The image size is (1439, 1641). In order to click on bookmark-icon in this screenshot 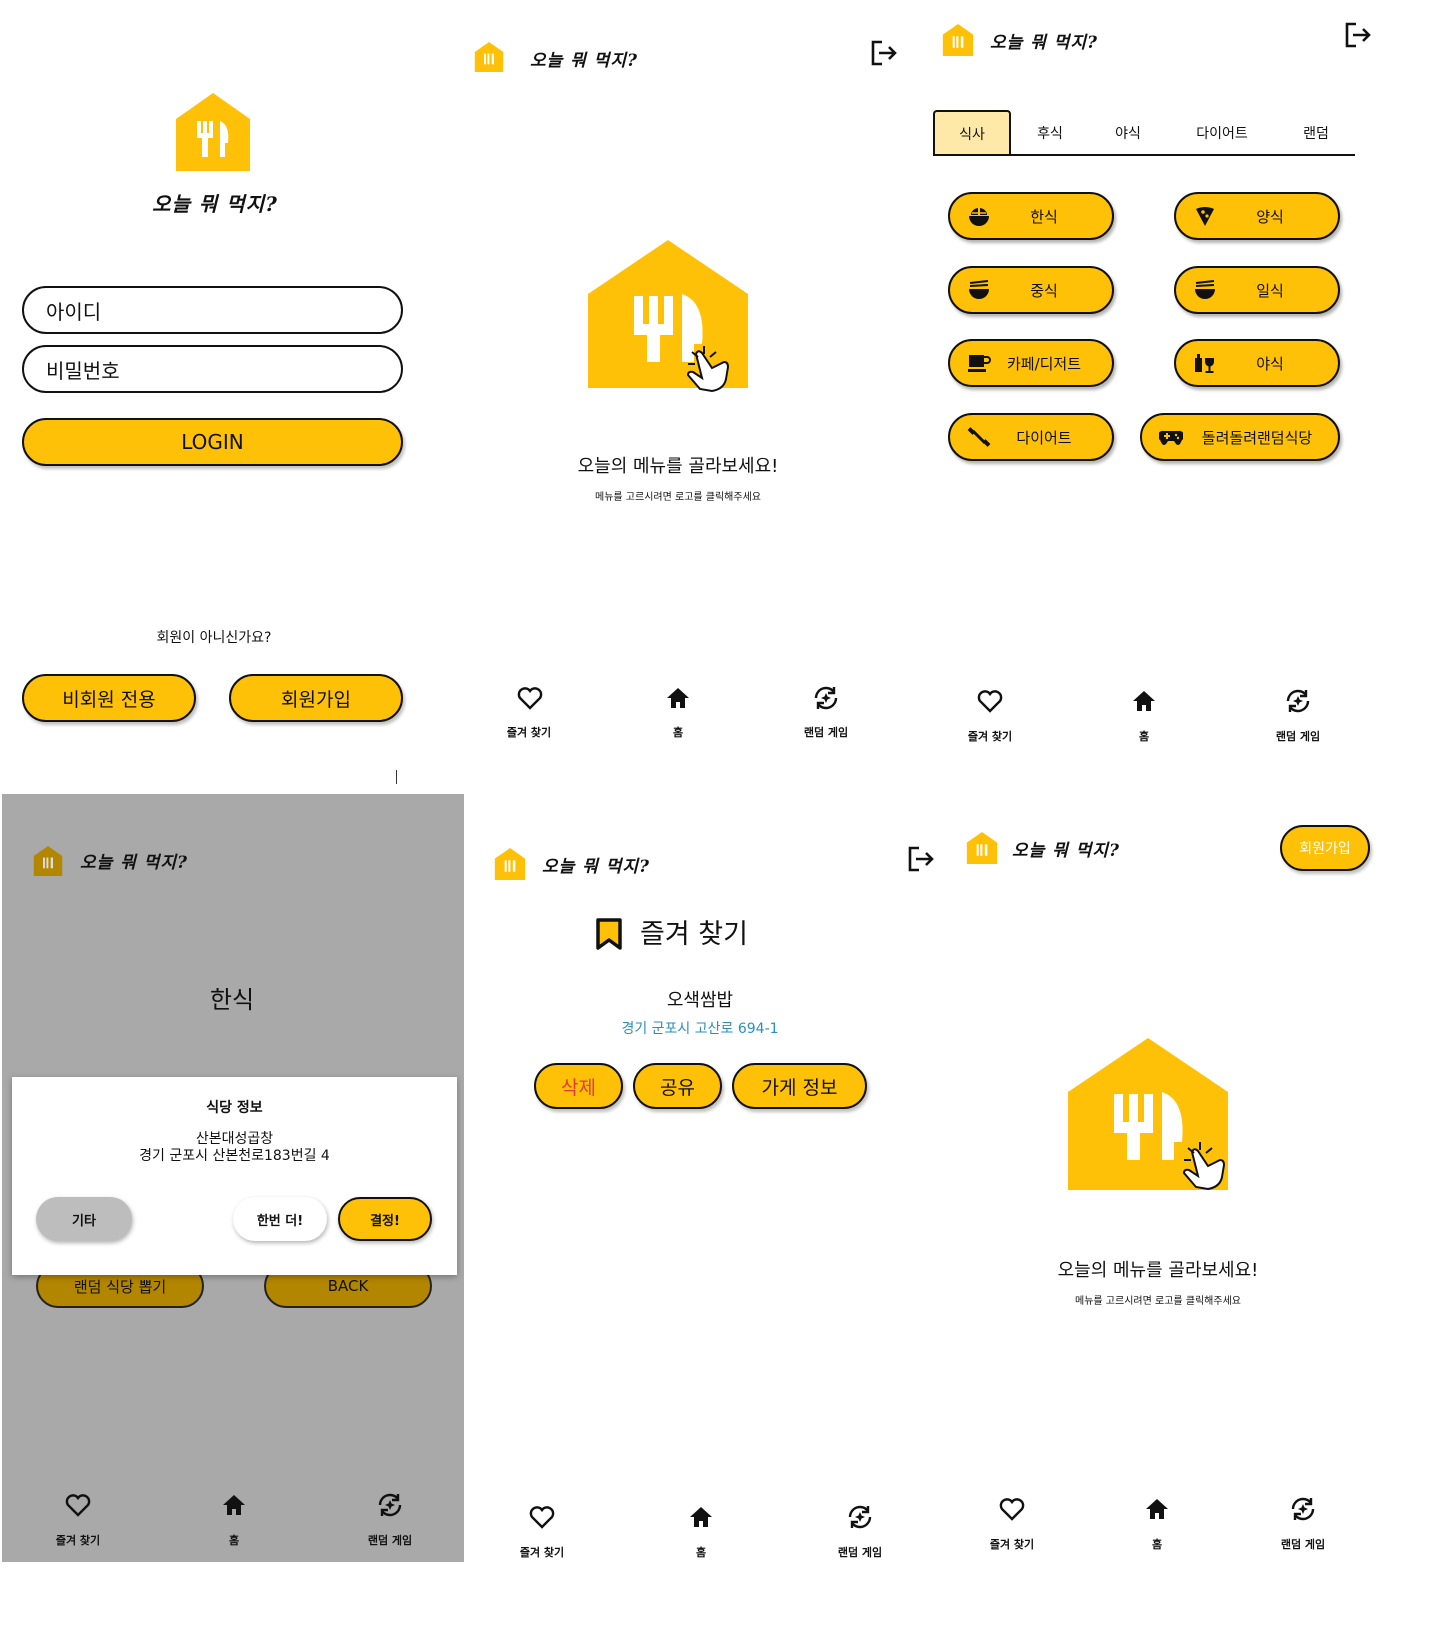, I will do `click(609, 934)`.